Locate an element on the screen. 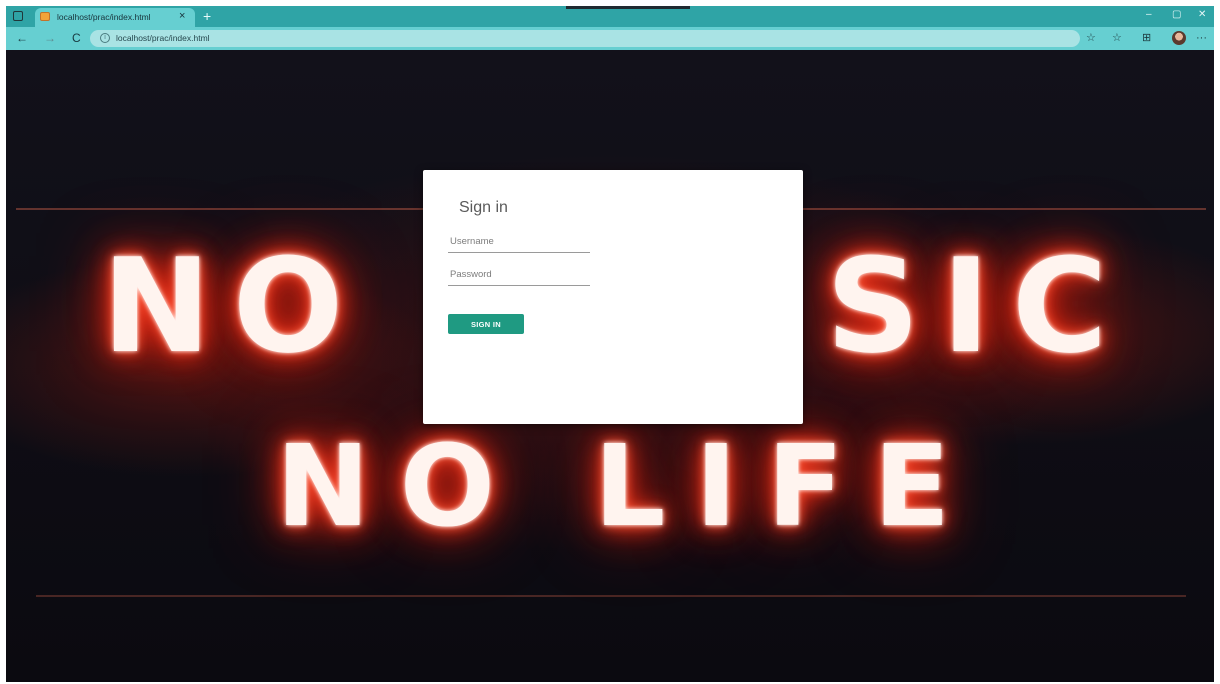 The image size is (1220, 684). username-input is located at coordinates (519, 242).